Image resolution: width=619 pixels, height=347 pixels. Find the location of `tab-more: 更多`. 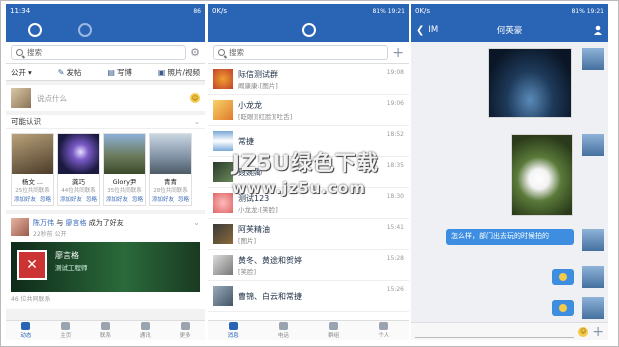

tab-more: 更多 is located at coordinates (185, 330).